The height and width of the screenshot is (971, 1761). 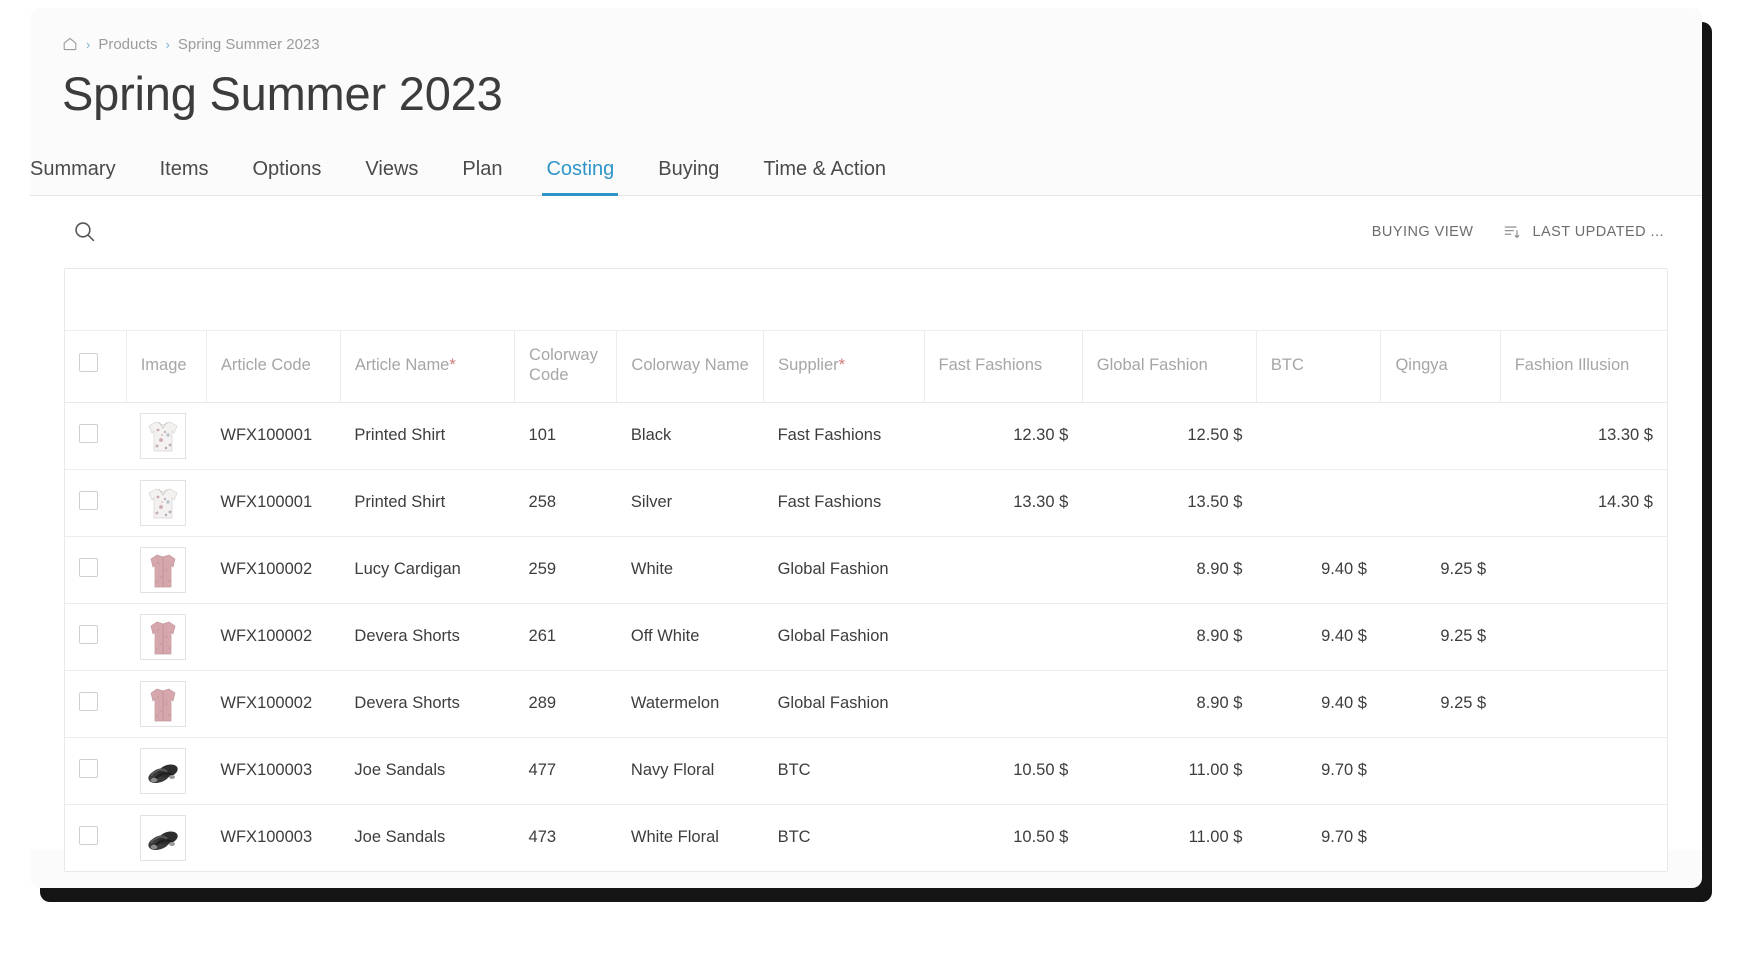 I want to click on row-colorway-name: Off White, so click(x=690, y=637).